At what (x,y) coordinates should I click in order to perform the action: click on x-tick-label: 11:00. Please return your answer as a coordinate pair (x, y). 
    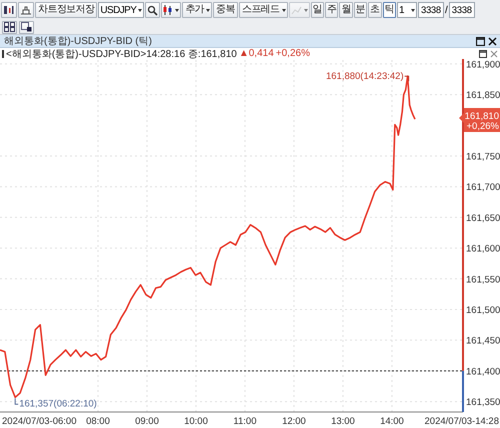
    Looking at the image, I should click on (245, 421).